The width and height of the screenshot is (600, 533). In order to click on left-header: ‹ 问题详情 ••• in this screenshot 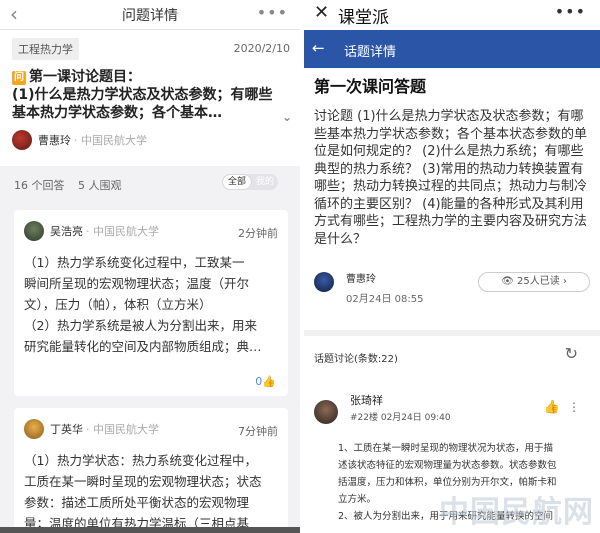, I will do `click(150, 15)`.